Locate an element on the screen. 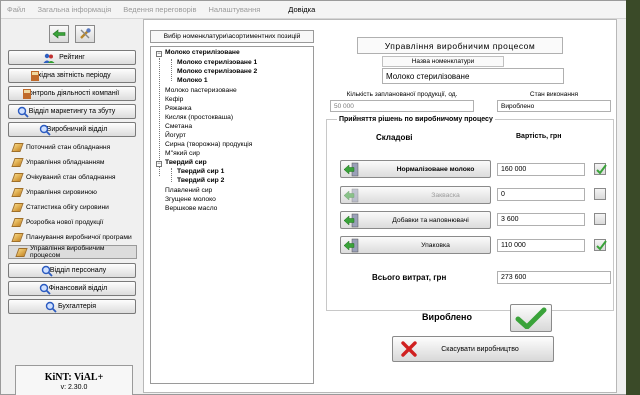  normalized-milk-checkbox is located at coordinates (600, 169).